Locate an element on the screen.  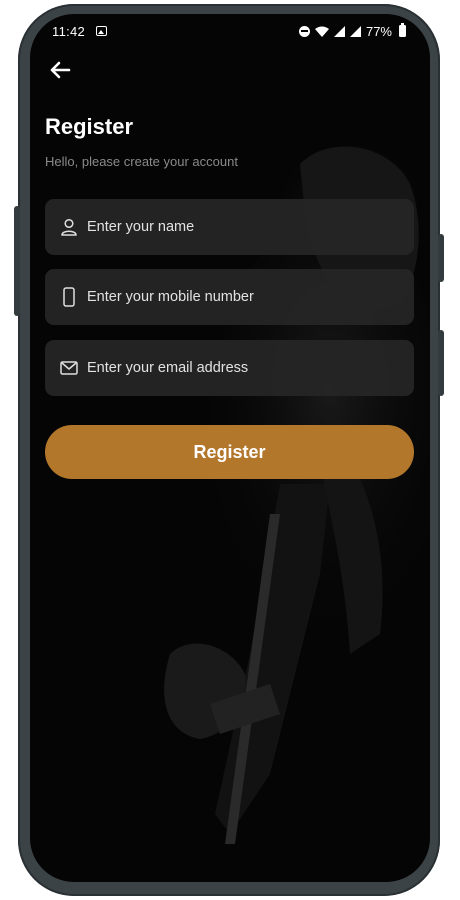
status-time: 11:42 is located at coordinates (69, 31).